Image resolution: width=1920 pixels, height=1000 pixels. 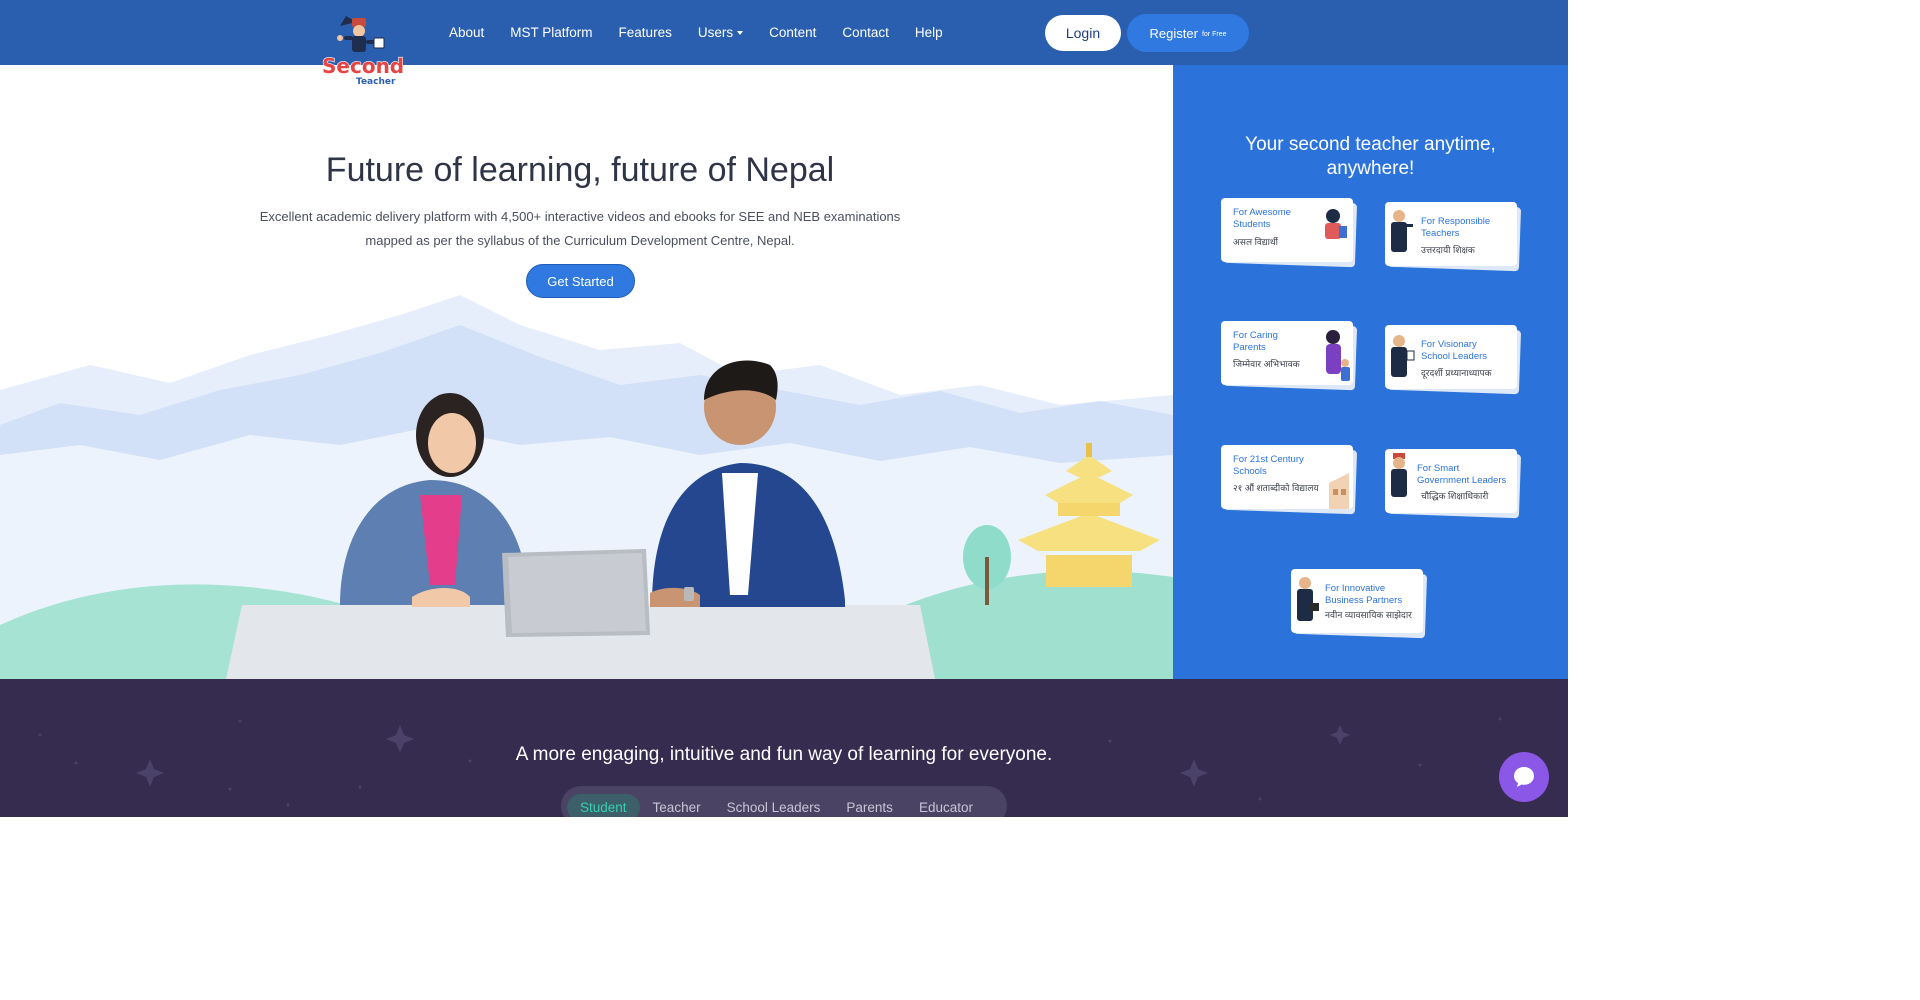 I want to click on register-button: Register for Free, so click(x=1188, y=33).